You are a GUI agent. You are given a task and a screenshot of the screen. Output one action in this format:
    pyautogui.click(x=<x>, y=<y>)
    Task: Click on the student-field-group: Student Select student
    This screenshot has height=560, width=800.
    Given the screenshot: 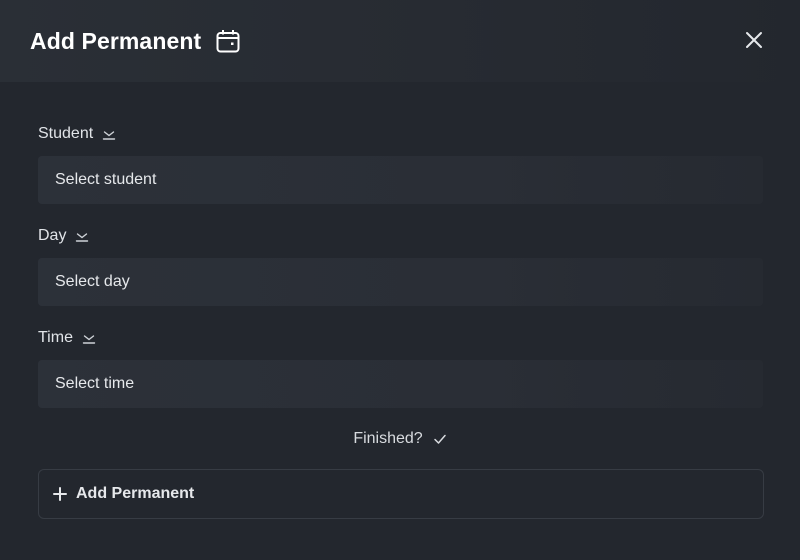 What is the action you would take?
    pyautogui.click(x=400, y=163)
    